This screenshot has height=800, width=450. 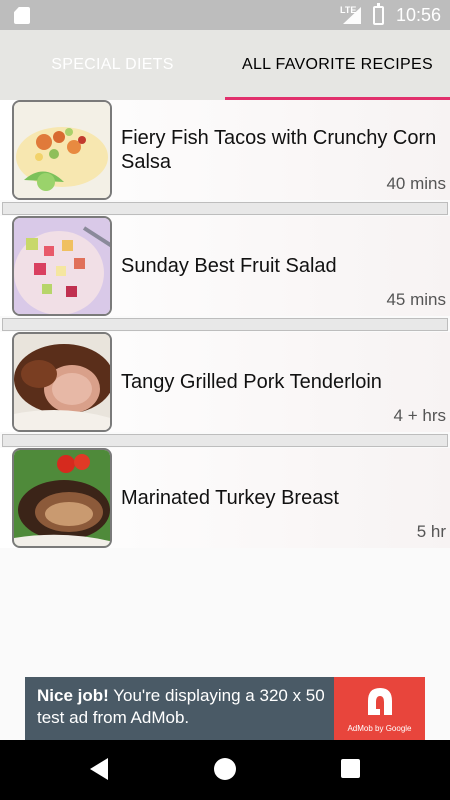 What do you see at coordinates (225, 266) in the screenshot?
I see `recipe-item: Sunday Best Fruit Salad 45 mins` at bounding box center [225, 266].